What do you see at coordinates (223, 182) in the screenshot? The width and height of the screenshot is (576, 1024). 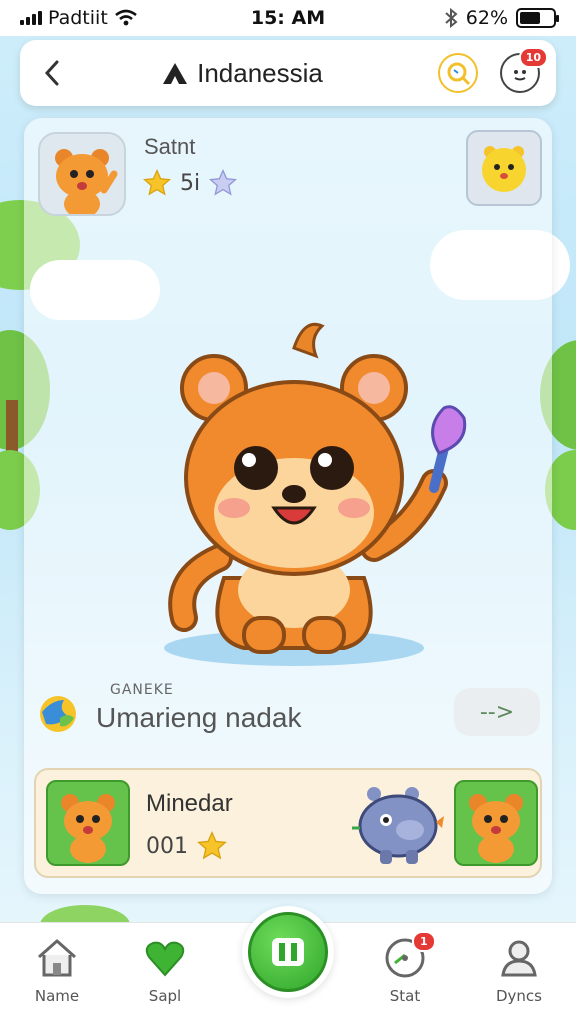 I see `star-outline-icon` at bounding box center [223, 182].